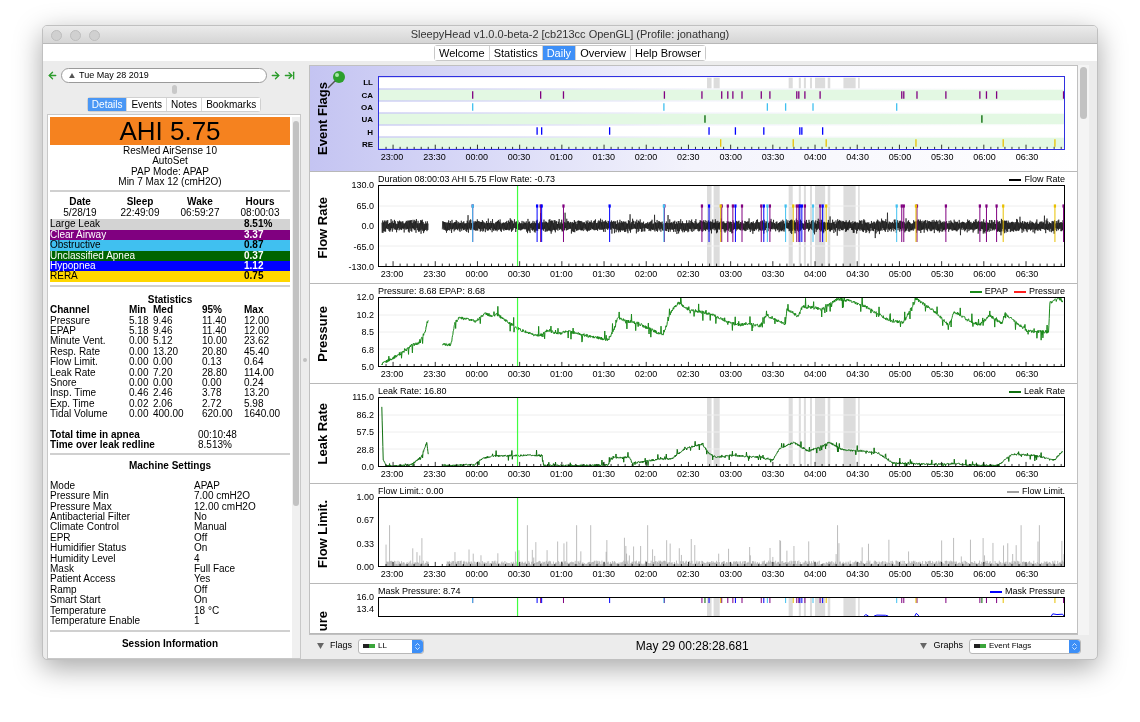 The image size is (1140, 722). What do you see at coordinates (275, 76) in the screenshot?
I see `next-day-icon` at bounding box center [275, 76].